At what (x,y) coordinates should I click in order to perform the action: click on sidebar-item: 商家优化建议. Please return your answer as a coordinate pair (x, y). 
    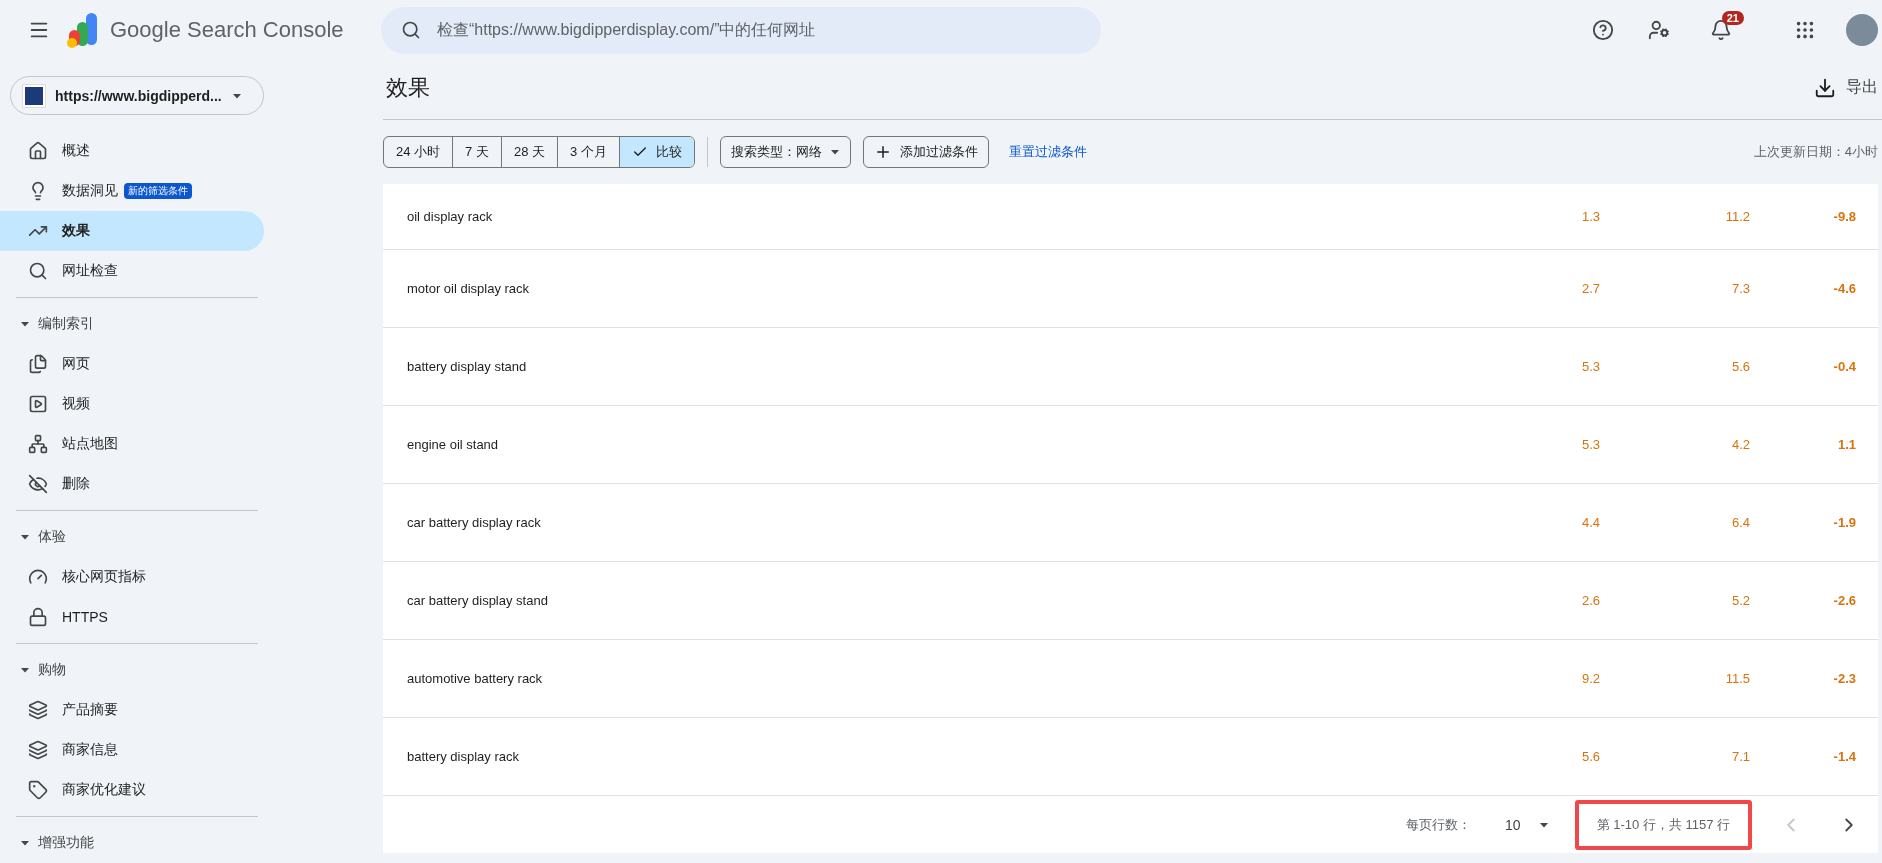
    Looking at the image, I should click on (132, 790).